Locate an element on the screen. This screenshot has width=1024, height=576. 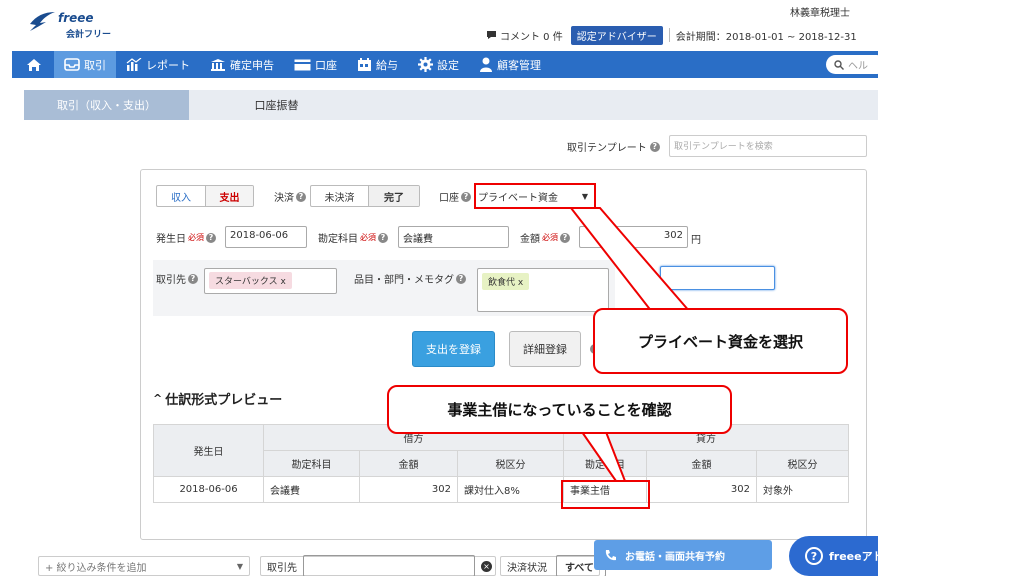
annotation-pointers is located at coordinates (630, 344).